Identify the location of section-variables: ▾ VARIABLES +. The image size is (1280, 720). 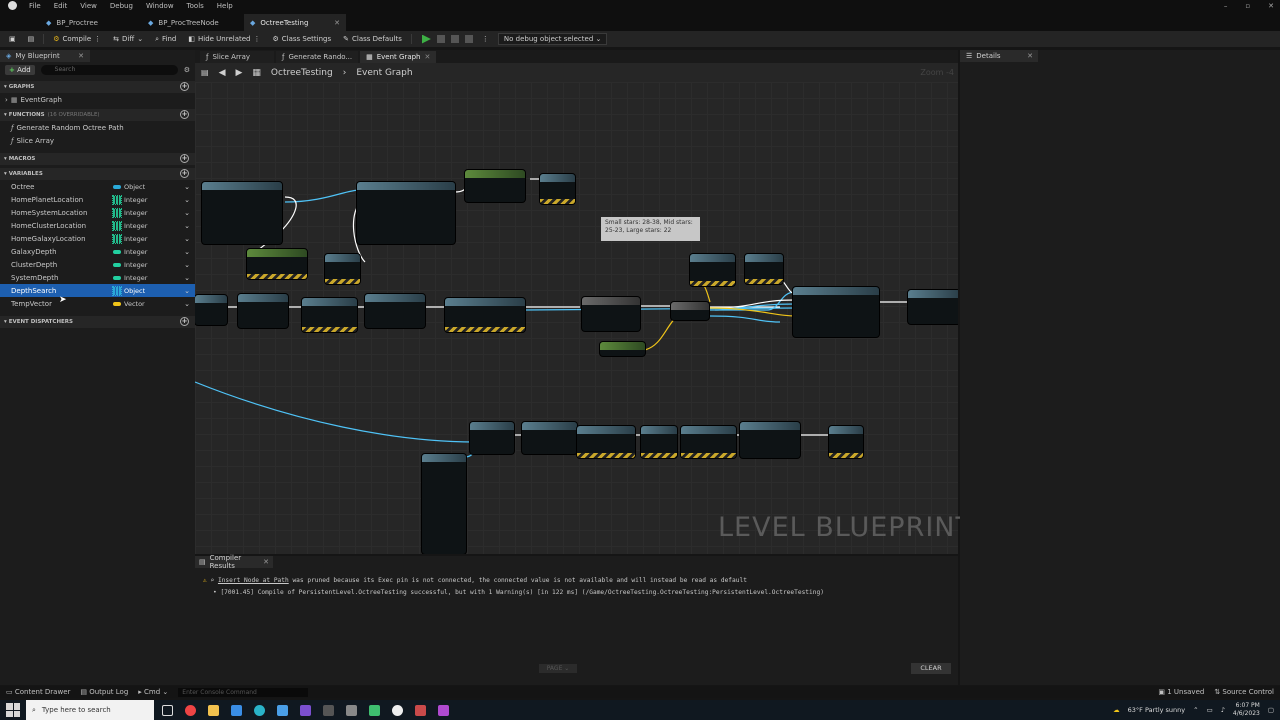
(97, 174).